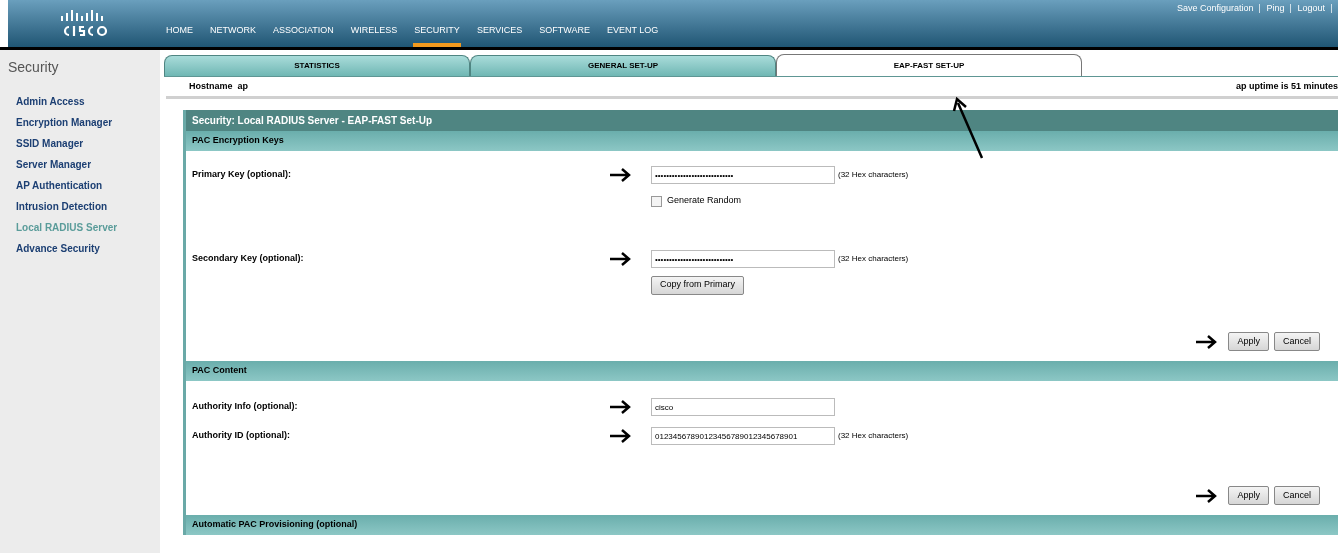 The width and height of the screenshot is (1338, 553). Describe the element at coordinates (623, 65) in the screenshot. I see `tab: GENERAL SET-UP` at that location.